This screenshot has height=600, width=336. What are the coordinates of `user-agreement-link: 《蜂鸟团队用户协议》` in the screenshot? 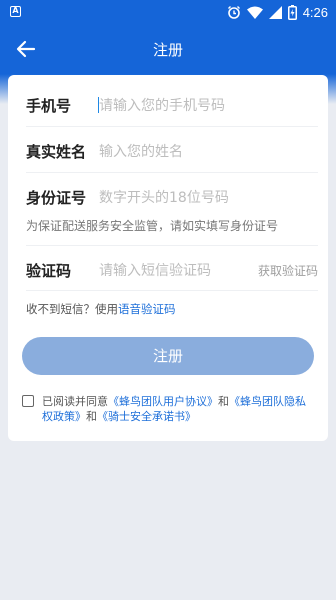 It's located at (163, 401).